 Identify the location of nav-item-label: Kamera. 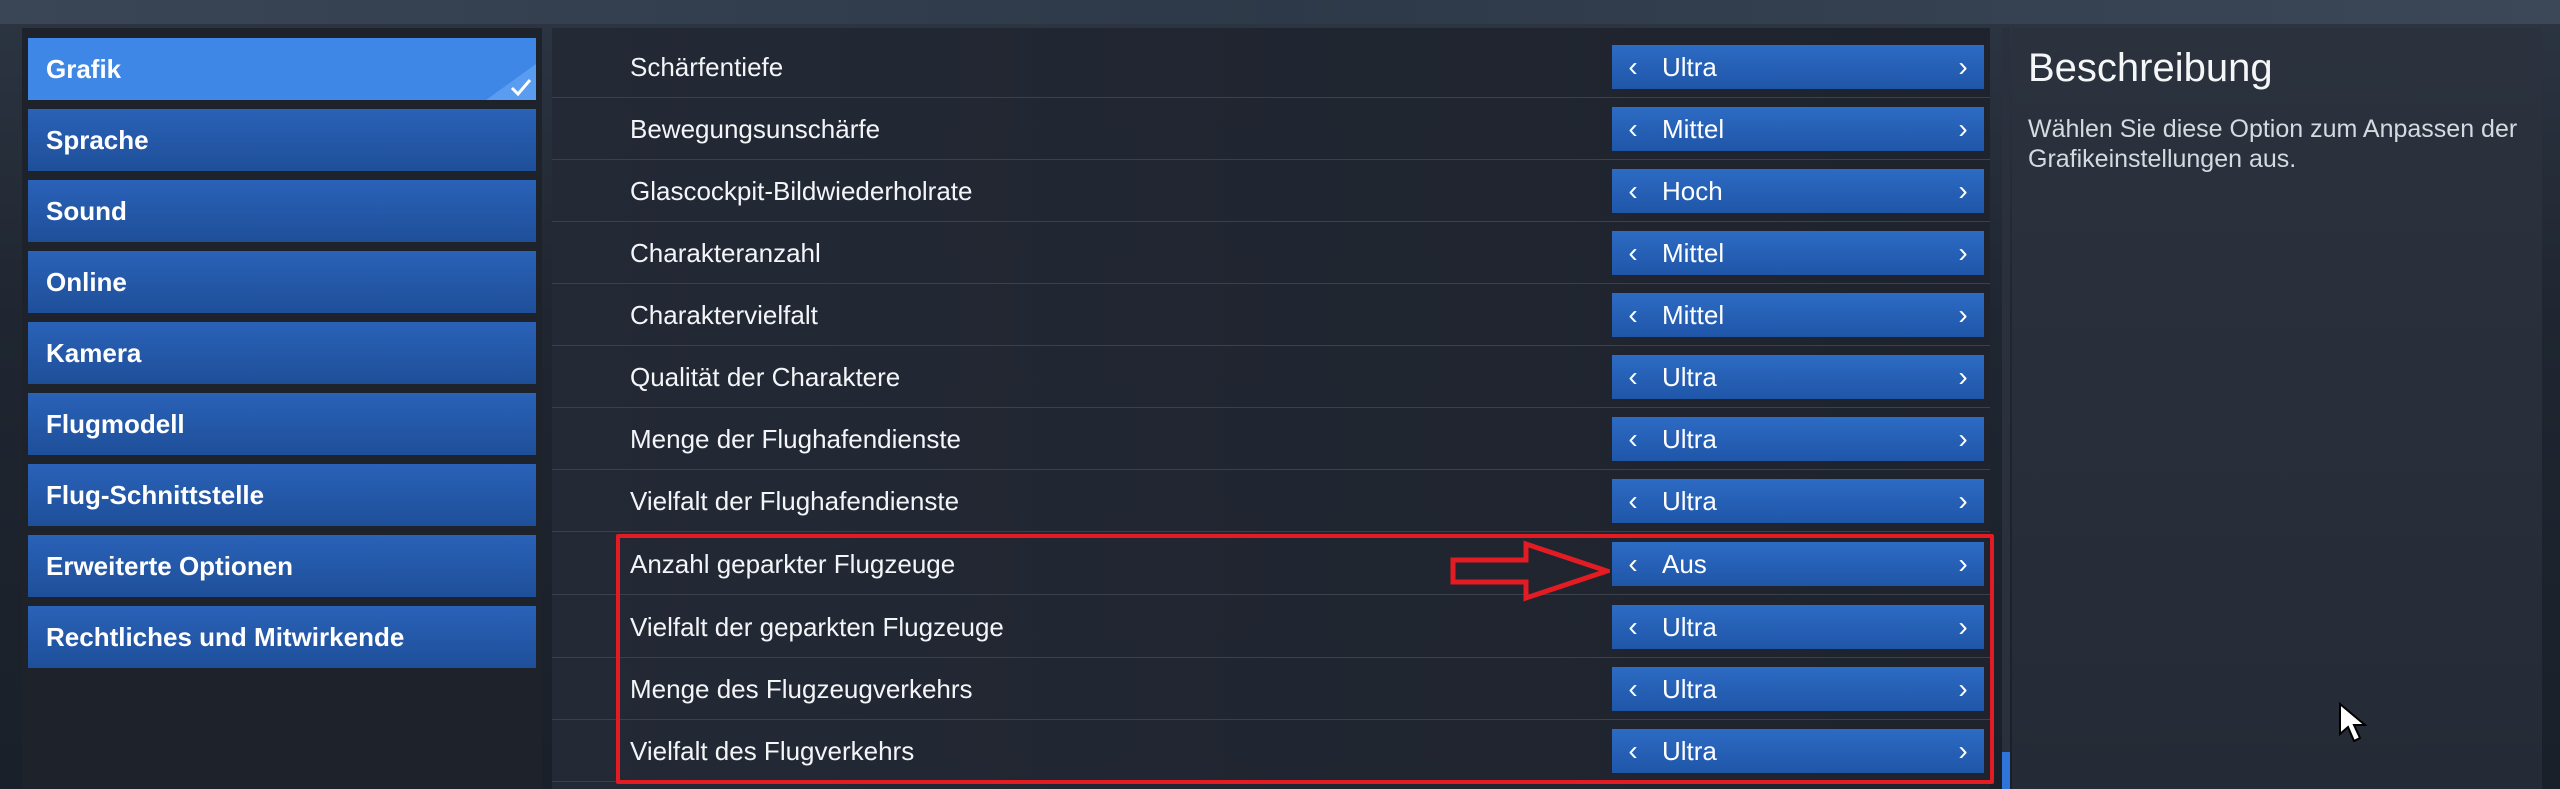
(94, 352).